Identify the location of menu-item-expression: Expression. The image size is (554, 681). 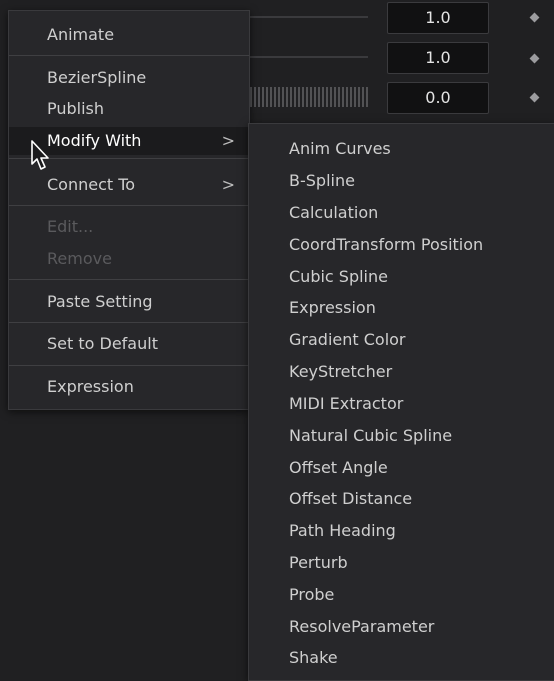
(129, 387).